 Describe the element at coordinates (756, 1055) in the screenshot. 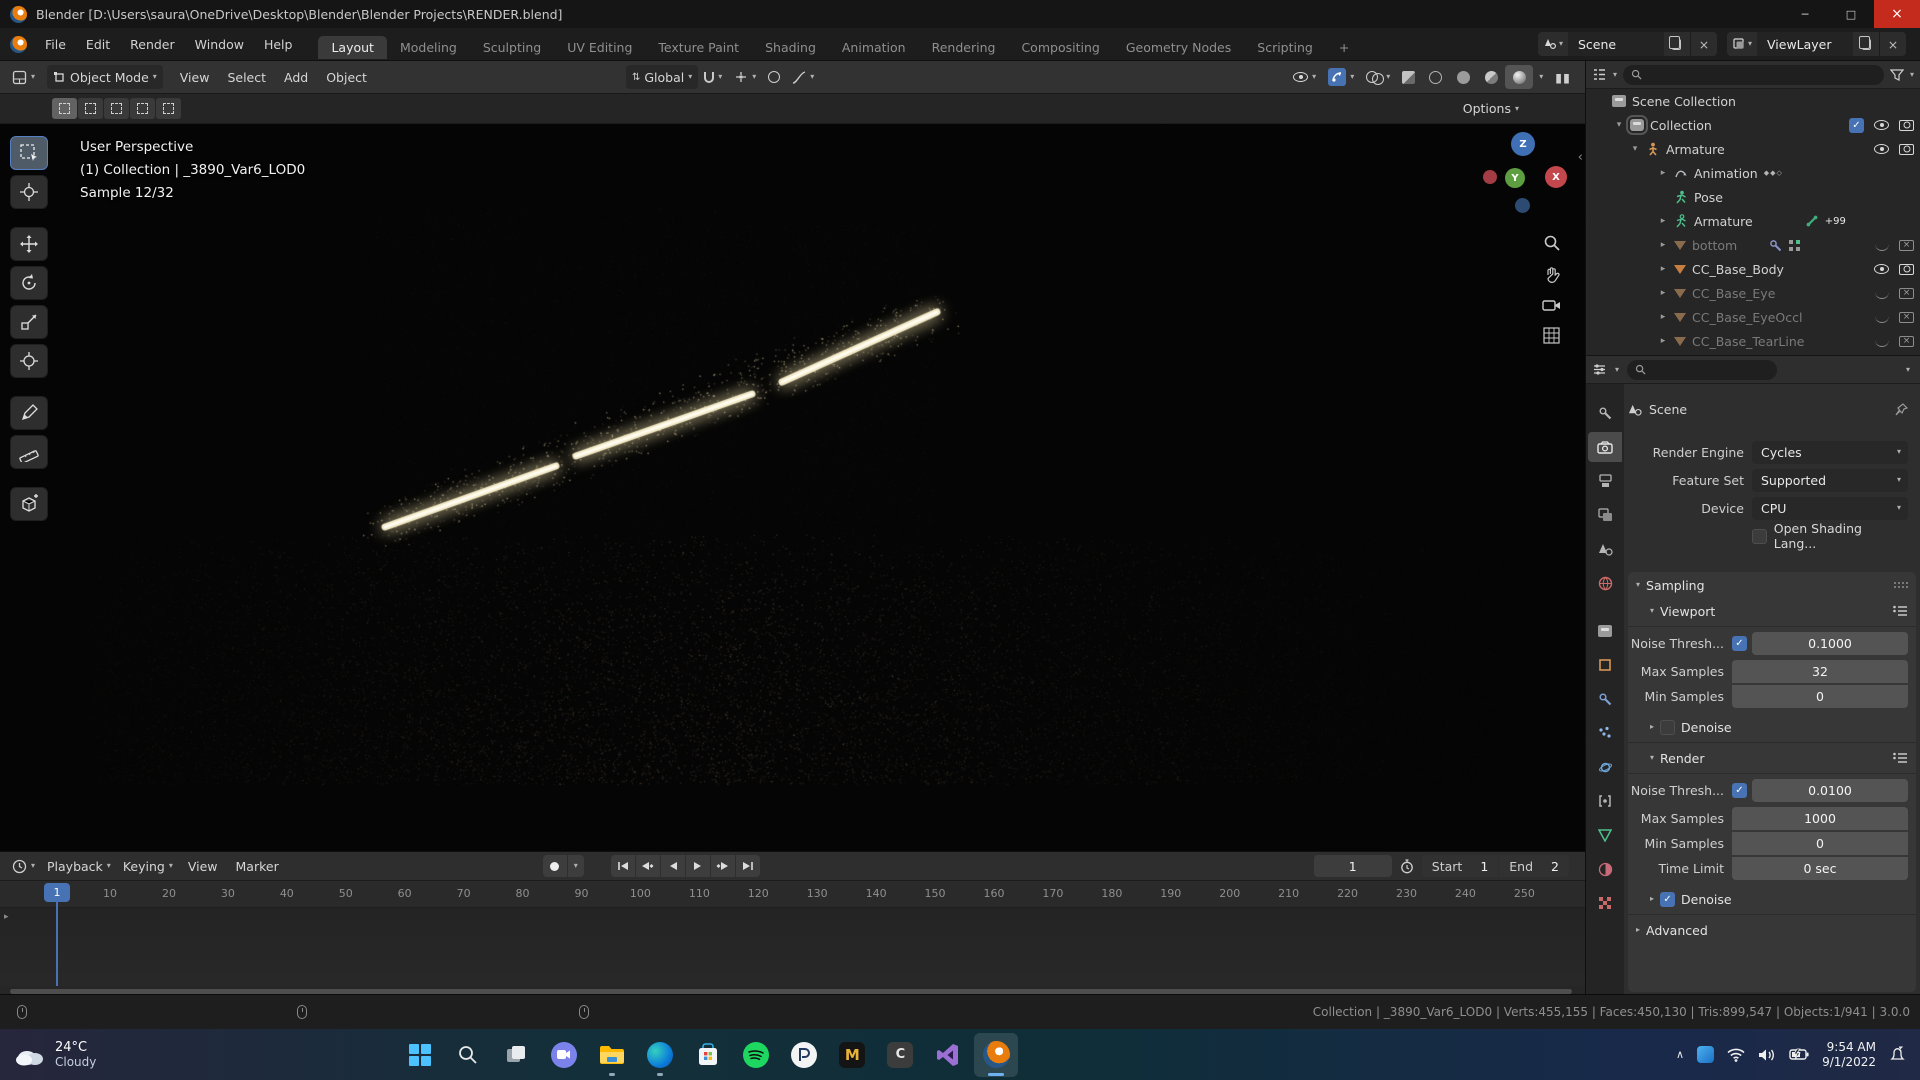

I see `spotify-button` at that location.